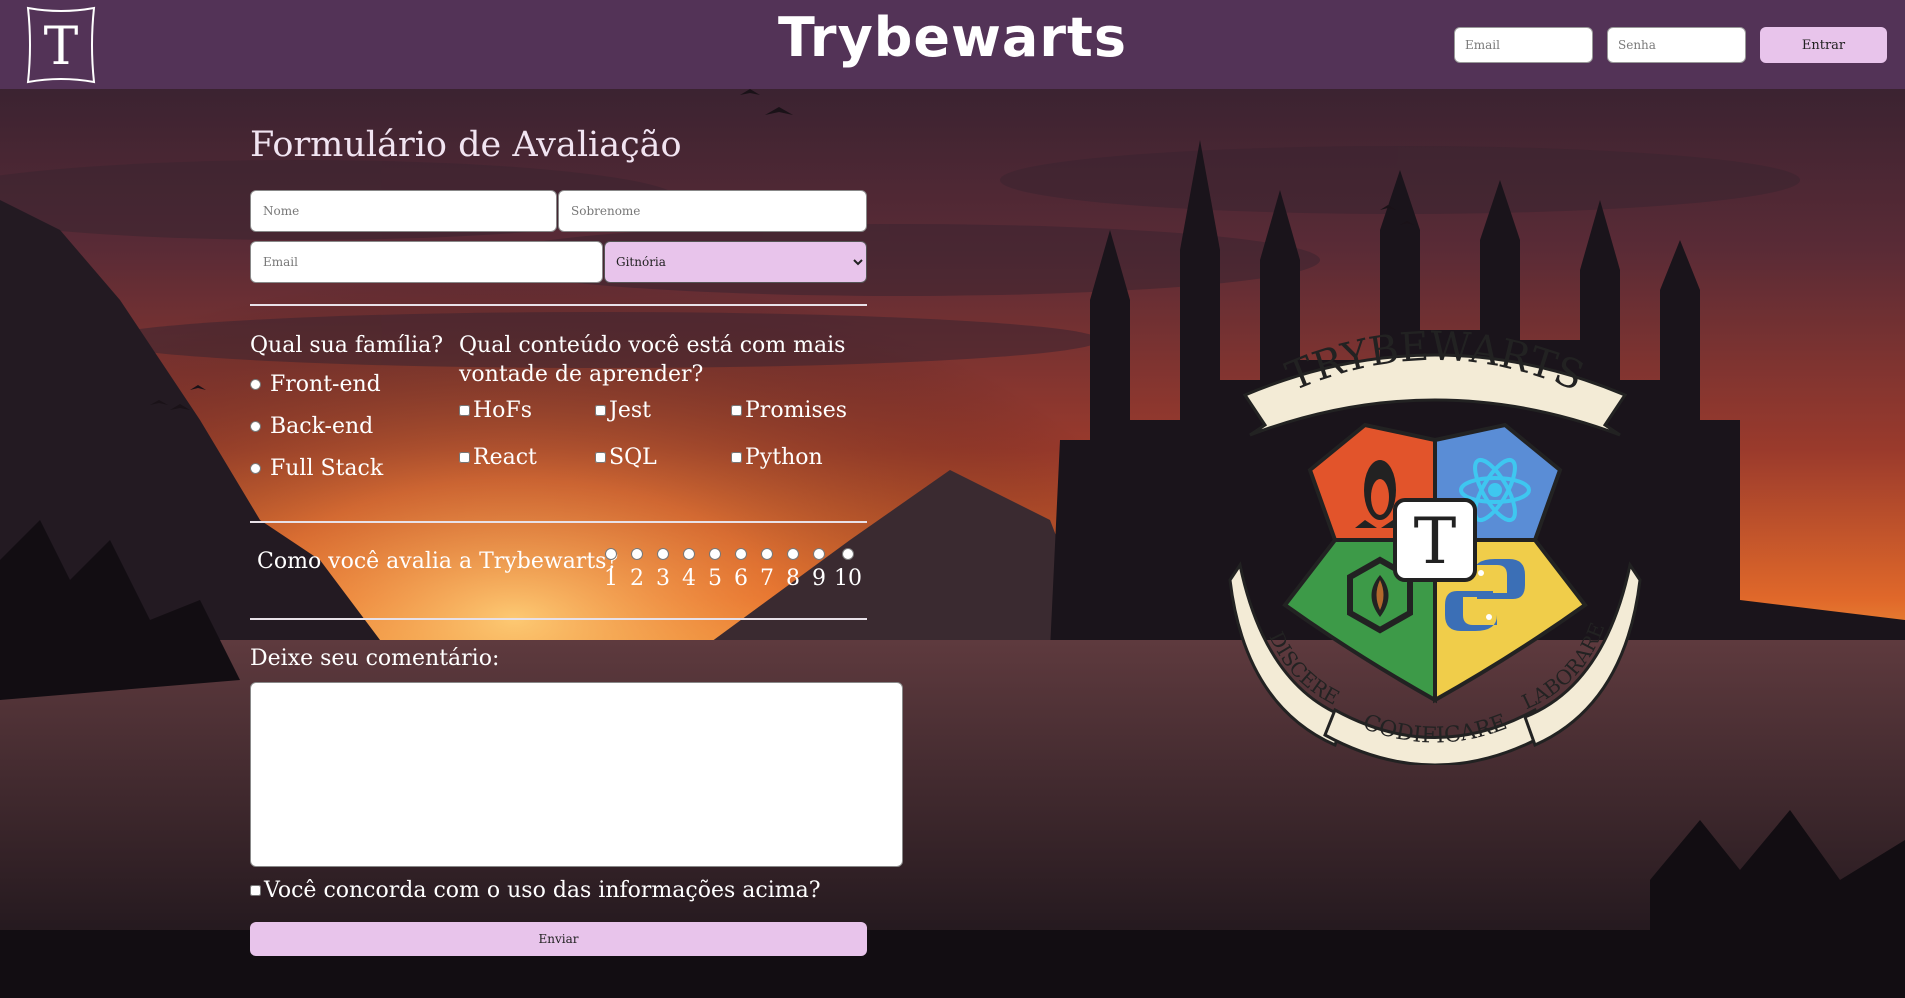 The image size is (1905, 998). I want to click on rating-label: 2, so click(637, 578).